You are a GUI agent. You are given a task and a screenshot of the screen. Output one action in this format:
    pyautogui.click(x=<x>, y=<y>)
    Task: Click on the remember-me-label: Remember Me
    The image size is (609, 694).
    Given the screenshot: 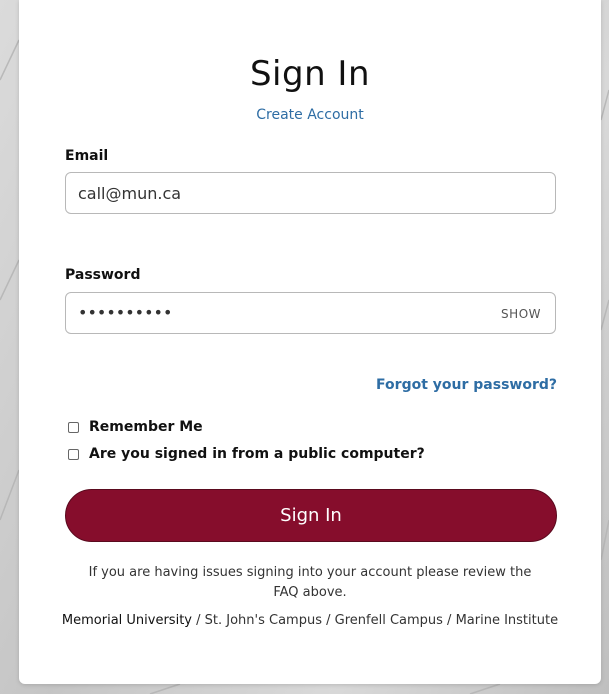 What is the action you would take?
    pyautogui.click(x=146, y=427)
    